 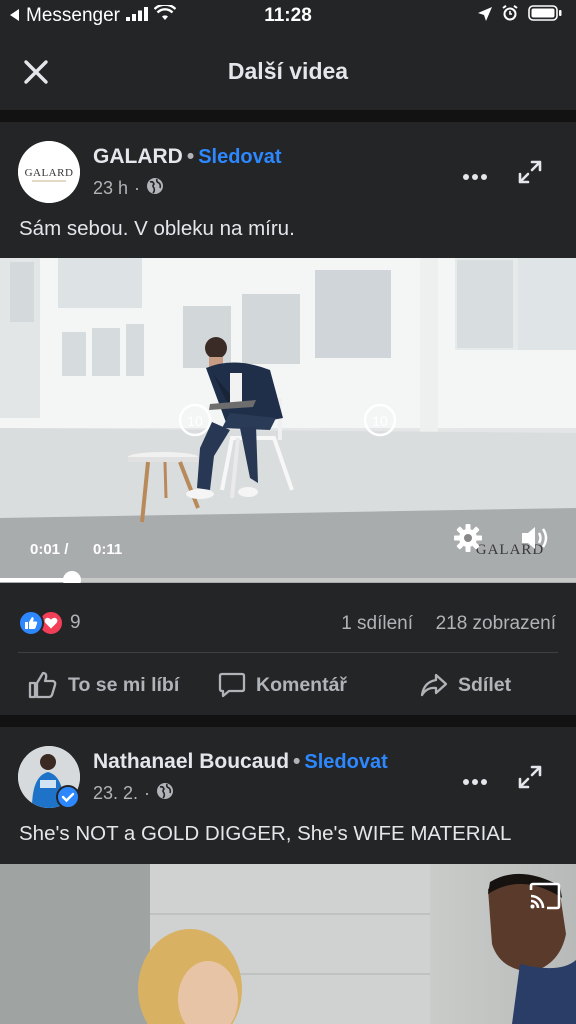 What do you see at coordinates (42, 685) in the screenshot?
I see `thumbs-up-icon` at bounding box center [42, 685].